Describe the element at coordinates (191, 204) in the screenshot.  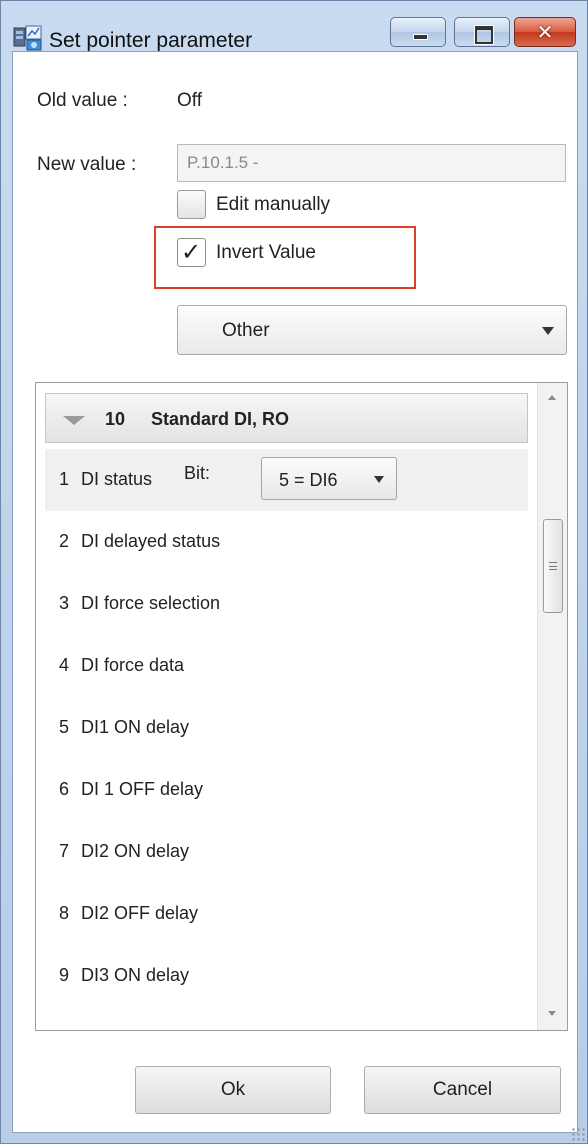
I see `edit-manually-checkbox` at that location.